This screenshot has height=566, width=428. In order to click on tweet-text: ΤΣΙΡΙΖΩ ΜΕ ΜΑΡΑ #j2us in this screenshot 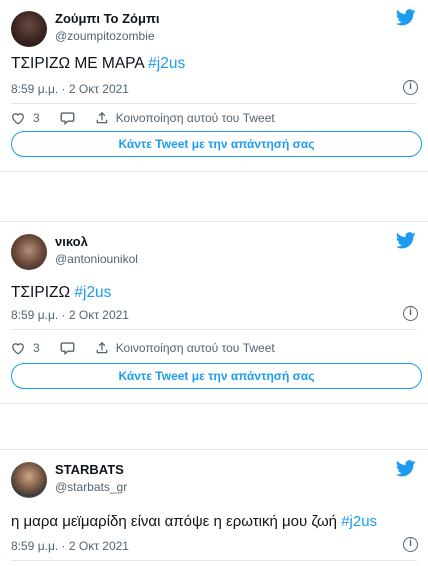, I will do `click(98, 63)`.